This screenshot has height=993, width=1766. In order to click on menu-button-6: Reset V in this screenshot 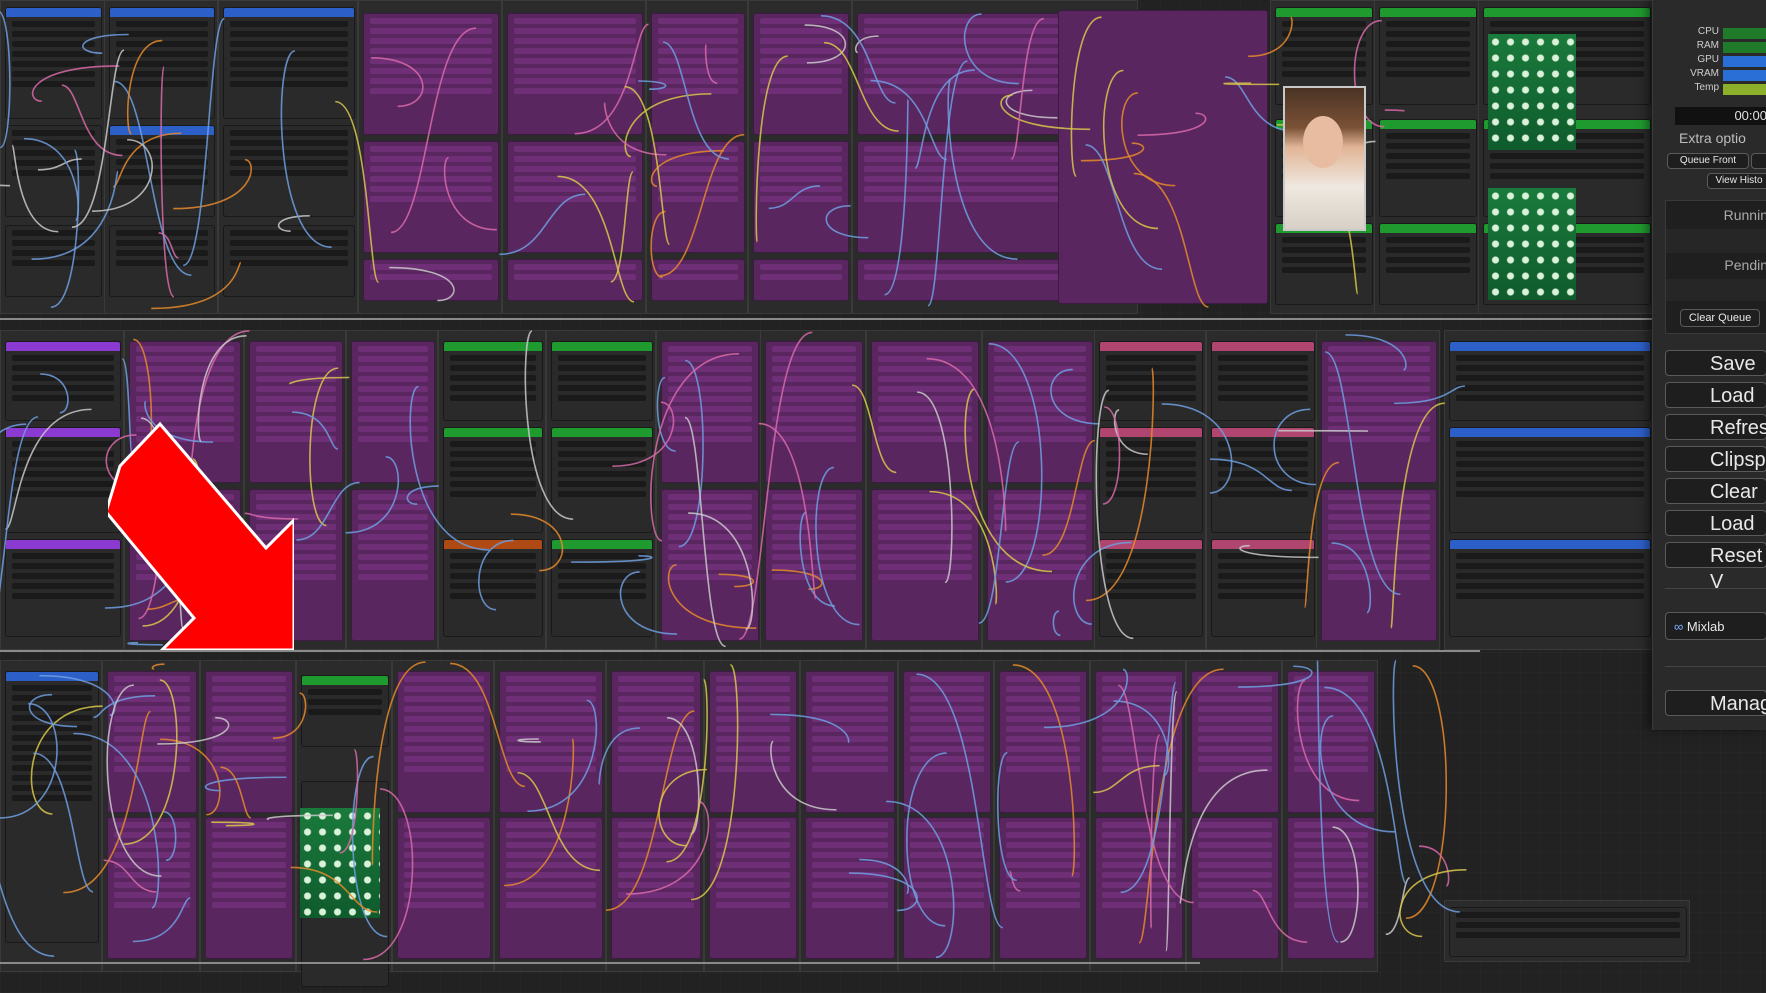, I will do `click(1715, 567)`.